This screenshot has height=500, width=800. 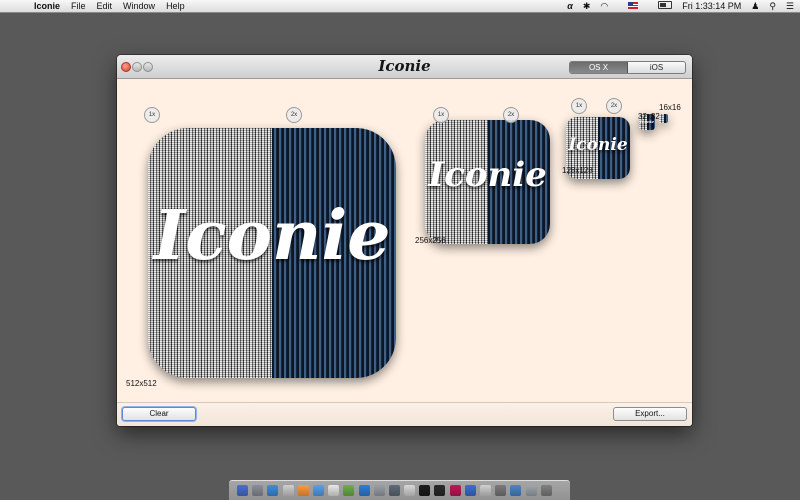 What do you see at coordinates (577, 170) in the screenshot?
I see `size-label-128: 128x128` at bounding box center [577, 170].